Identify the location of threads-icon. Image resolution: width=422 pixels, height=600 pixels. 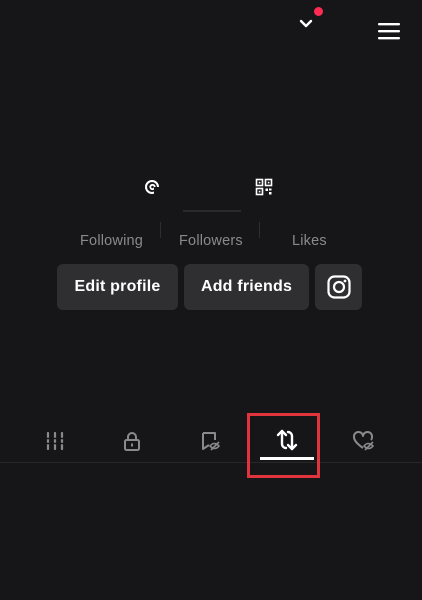
(152, 187).